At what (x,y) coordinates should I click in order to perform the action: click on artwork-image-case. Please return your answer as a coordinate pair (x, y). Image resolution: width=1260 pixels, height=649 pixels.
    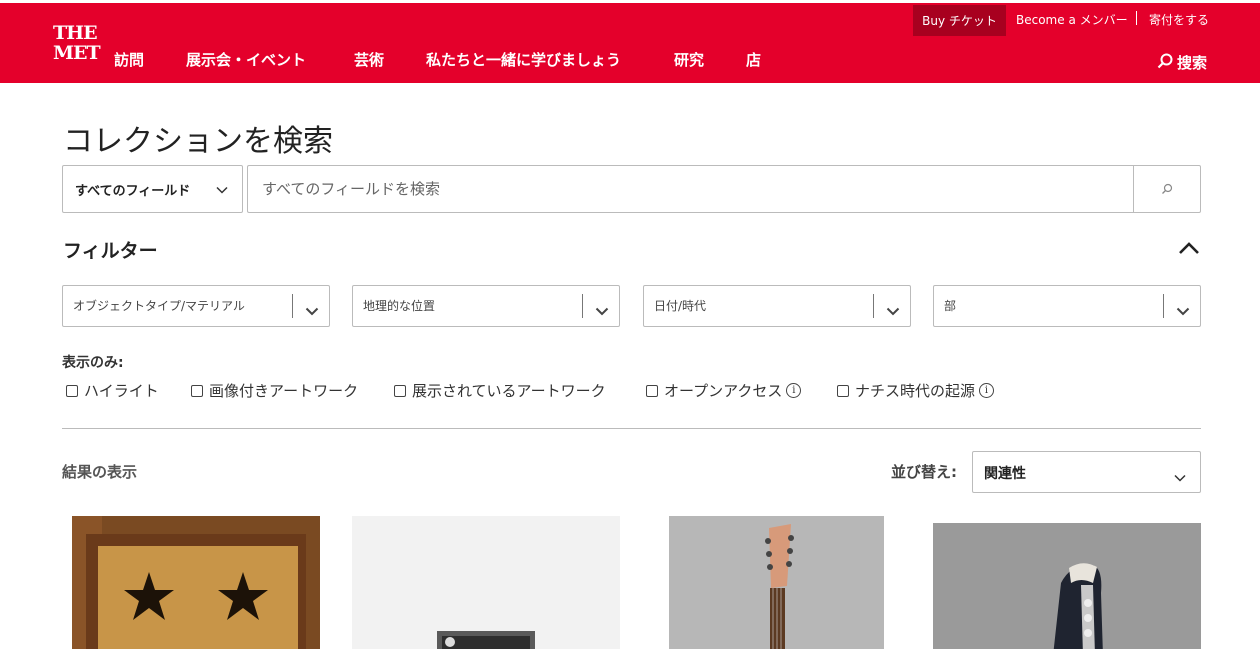
    Looking at the image, I should click on (486, 640).